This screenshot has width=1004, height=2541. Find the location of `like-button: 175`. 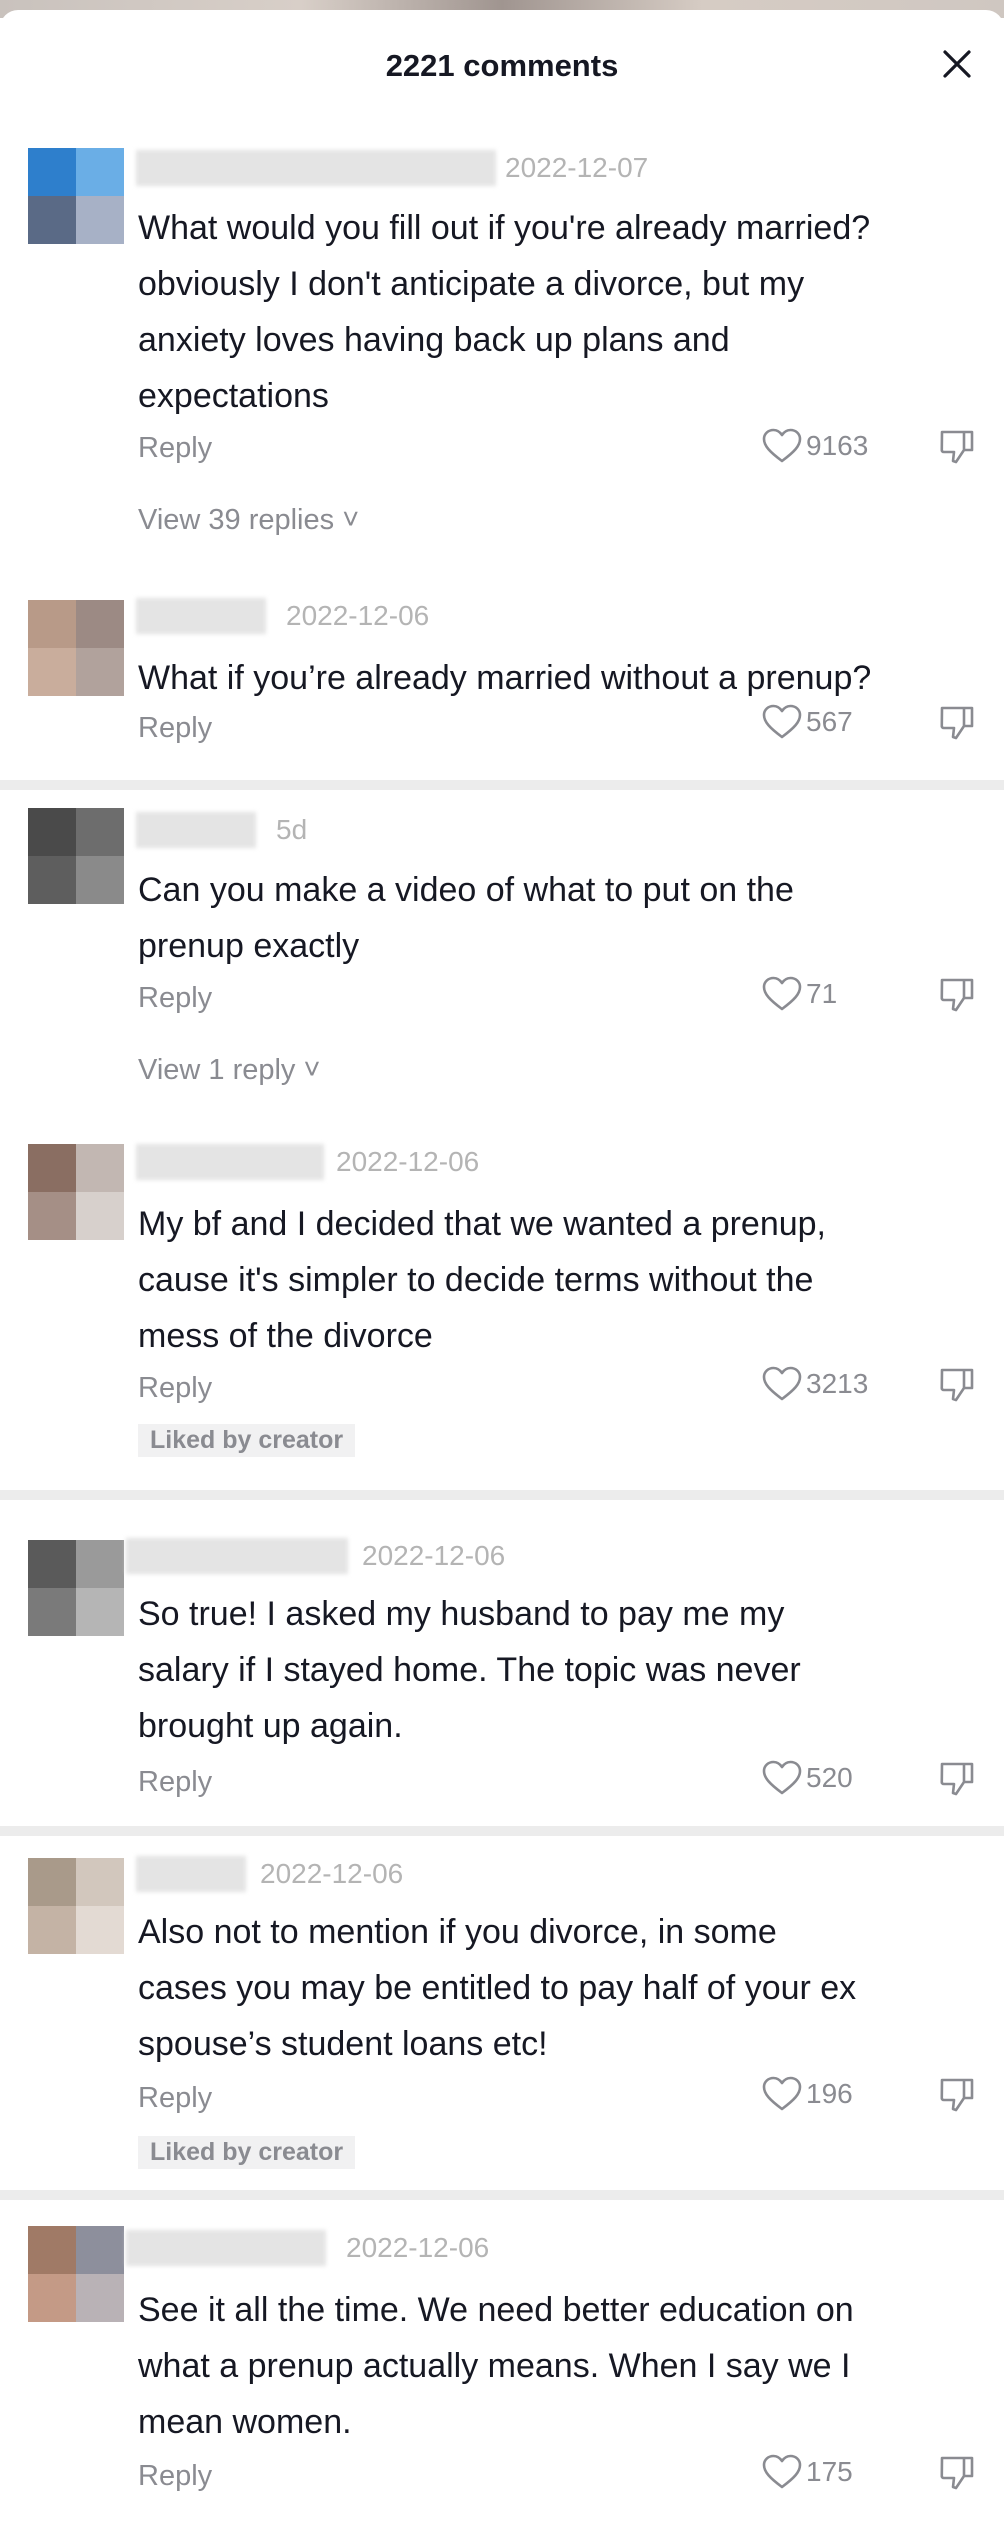

like-button: 175 is located at coordinates (807, 2472).